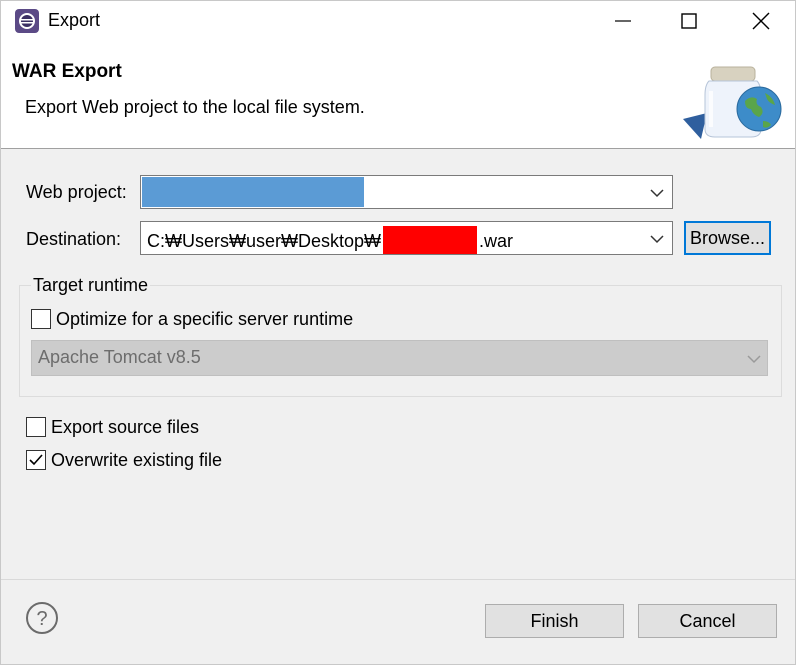  What do you see at coordinates (406, 192) in the screenshot?
I see `web-project-combo` at bounding box center [406, 192].